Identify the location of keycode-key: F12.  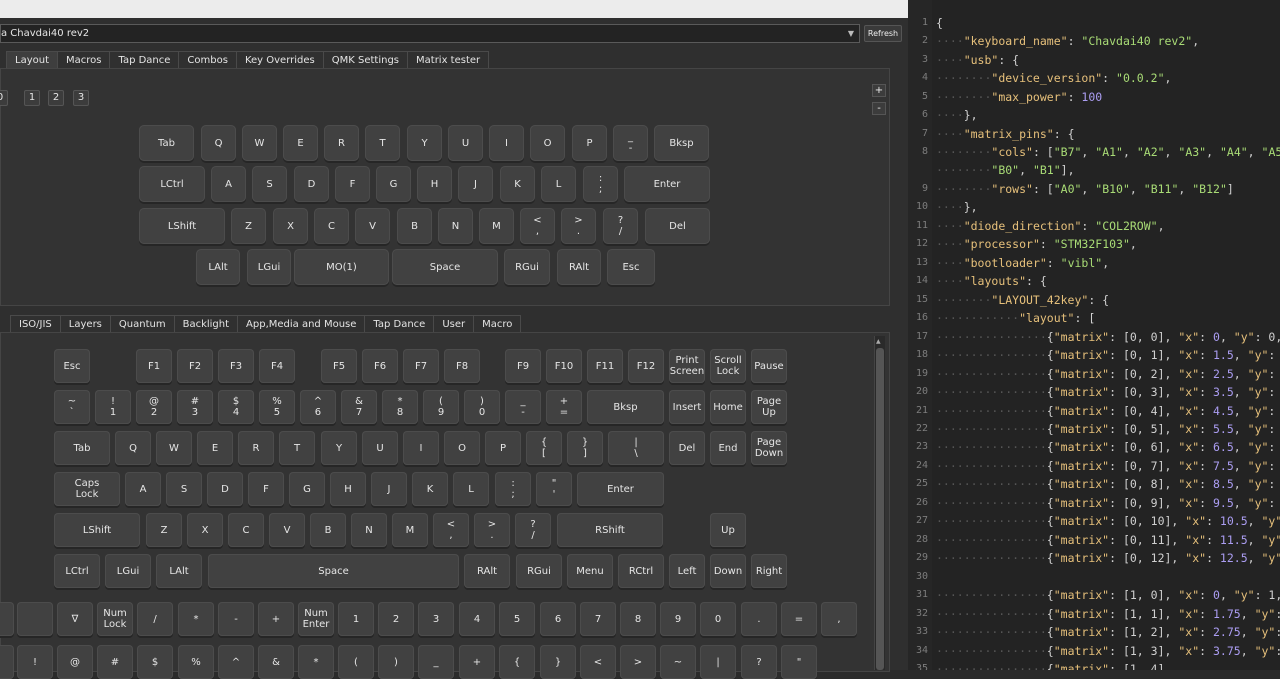
(646, 366).